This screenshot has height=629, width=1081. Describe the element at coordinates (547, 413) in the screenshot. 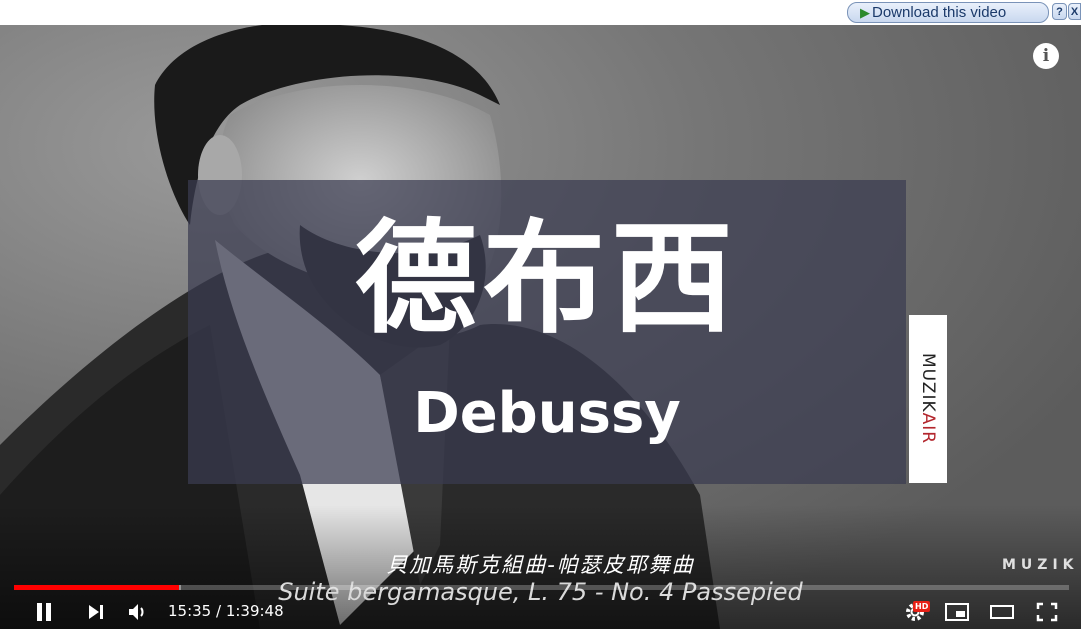

I see `composer-name-english: Debussy` at that location.